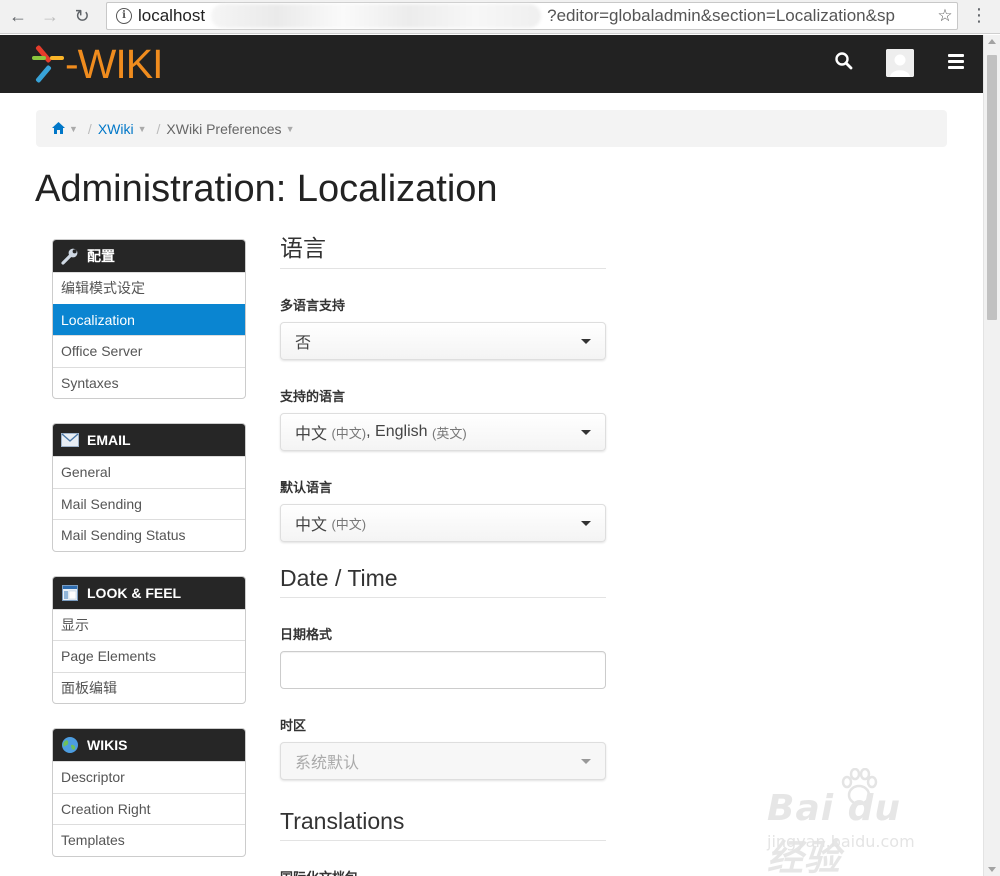  What do you see at coordinates (149, 656) in the screenshot?
I see `menu-item-page-elements: Page Elements` at bounding box center [149, 656].